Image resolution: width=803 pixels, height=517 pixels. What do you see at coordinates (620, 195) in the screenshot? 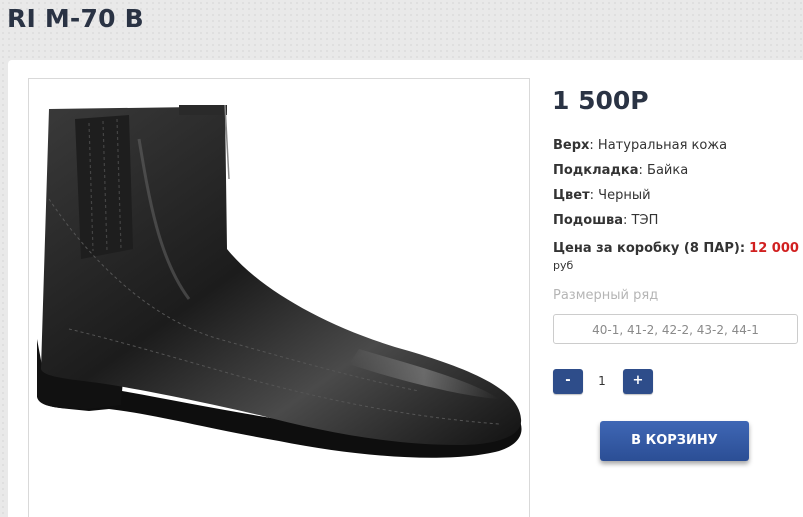
I see `spec-value: : Черный` at bounding box center [620, 195].